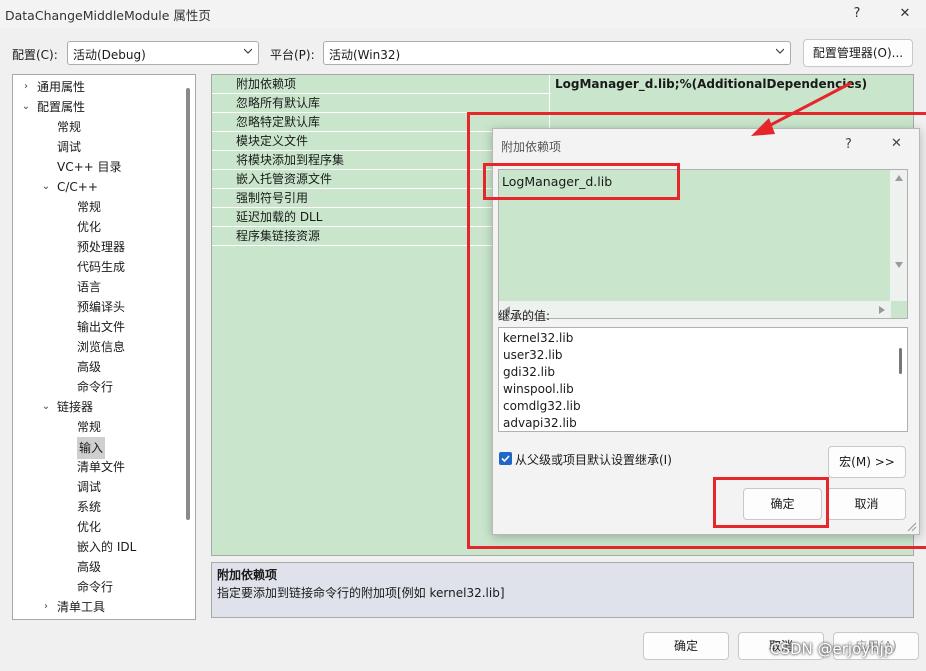  I want to click on ok-button: 确定, so click(686, 646).